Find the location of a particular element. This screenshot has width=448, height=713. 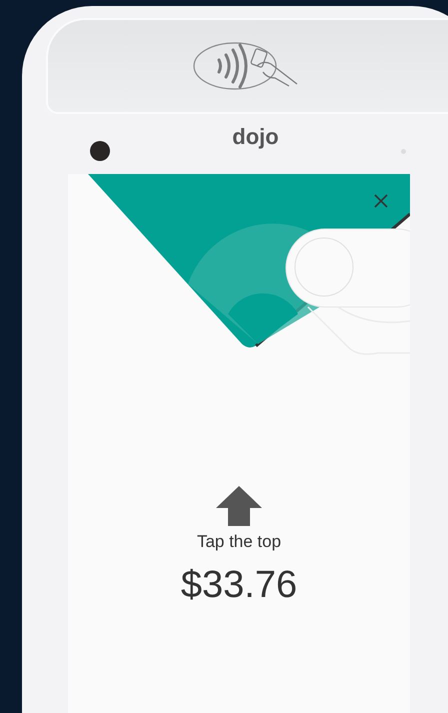

close-icon is located at coordinates (381, 201).